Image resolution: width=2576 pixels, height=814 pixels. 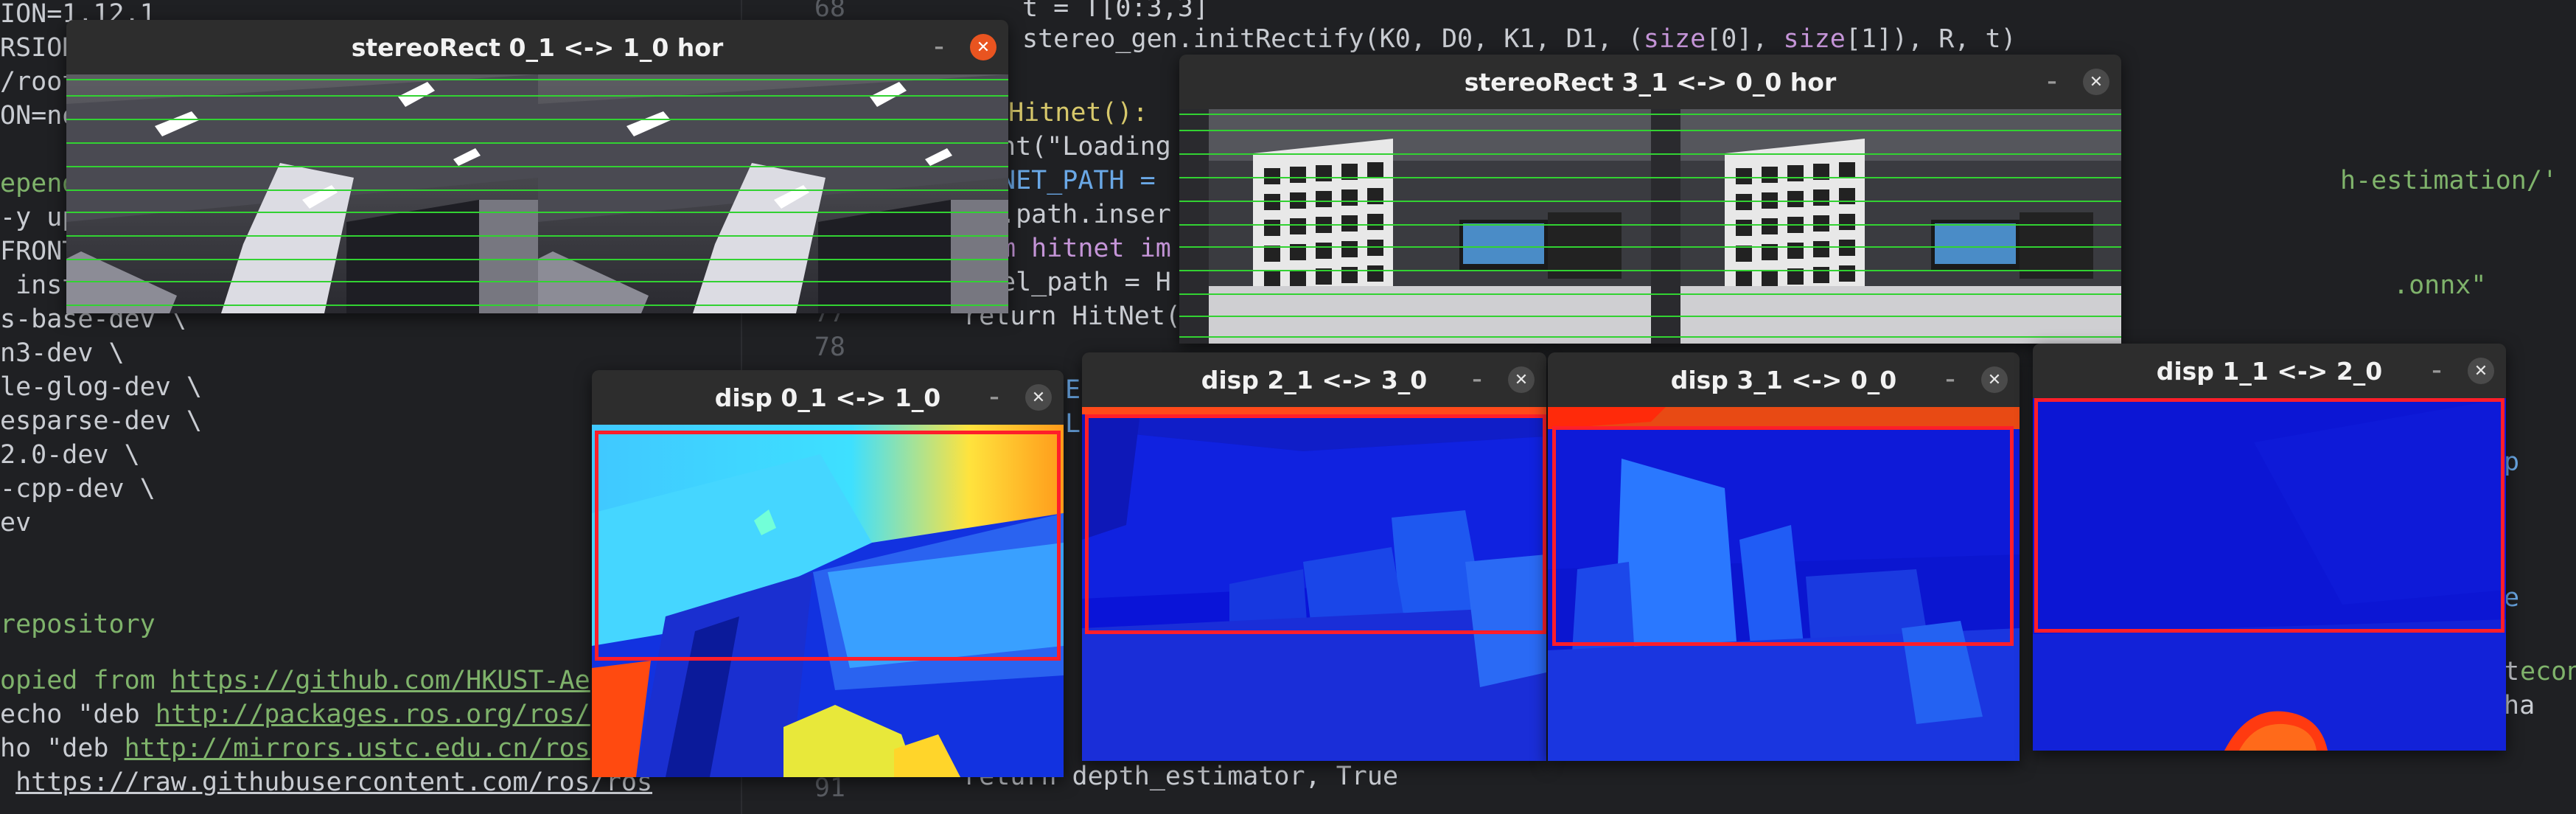 What do you see at coordinates (1073, 424) in the screenshot?
I see `code-frag-l: L` at bounding box center [1073, 424].